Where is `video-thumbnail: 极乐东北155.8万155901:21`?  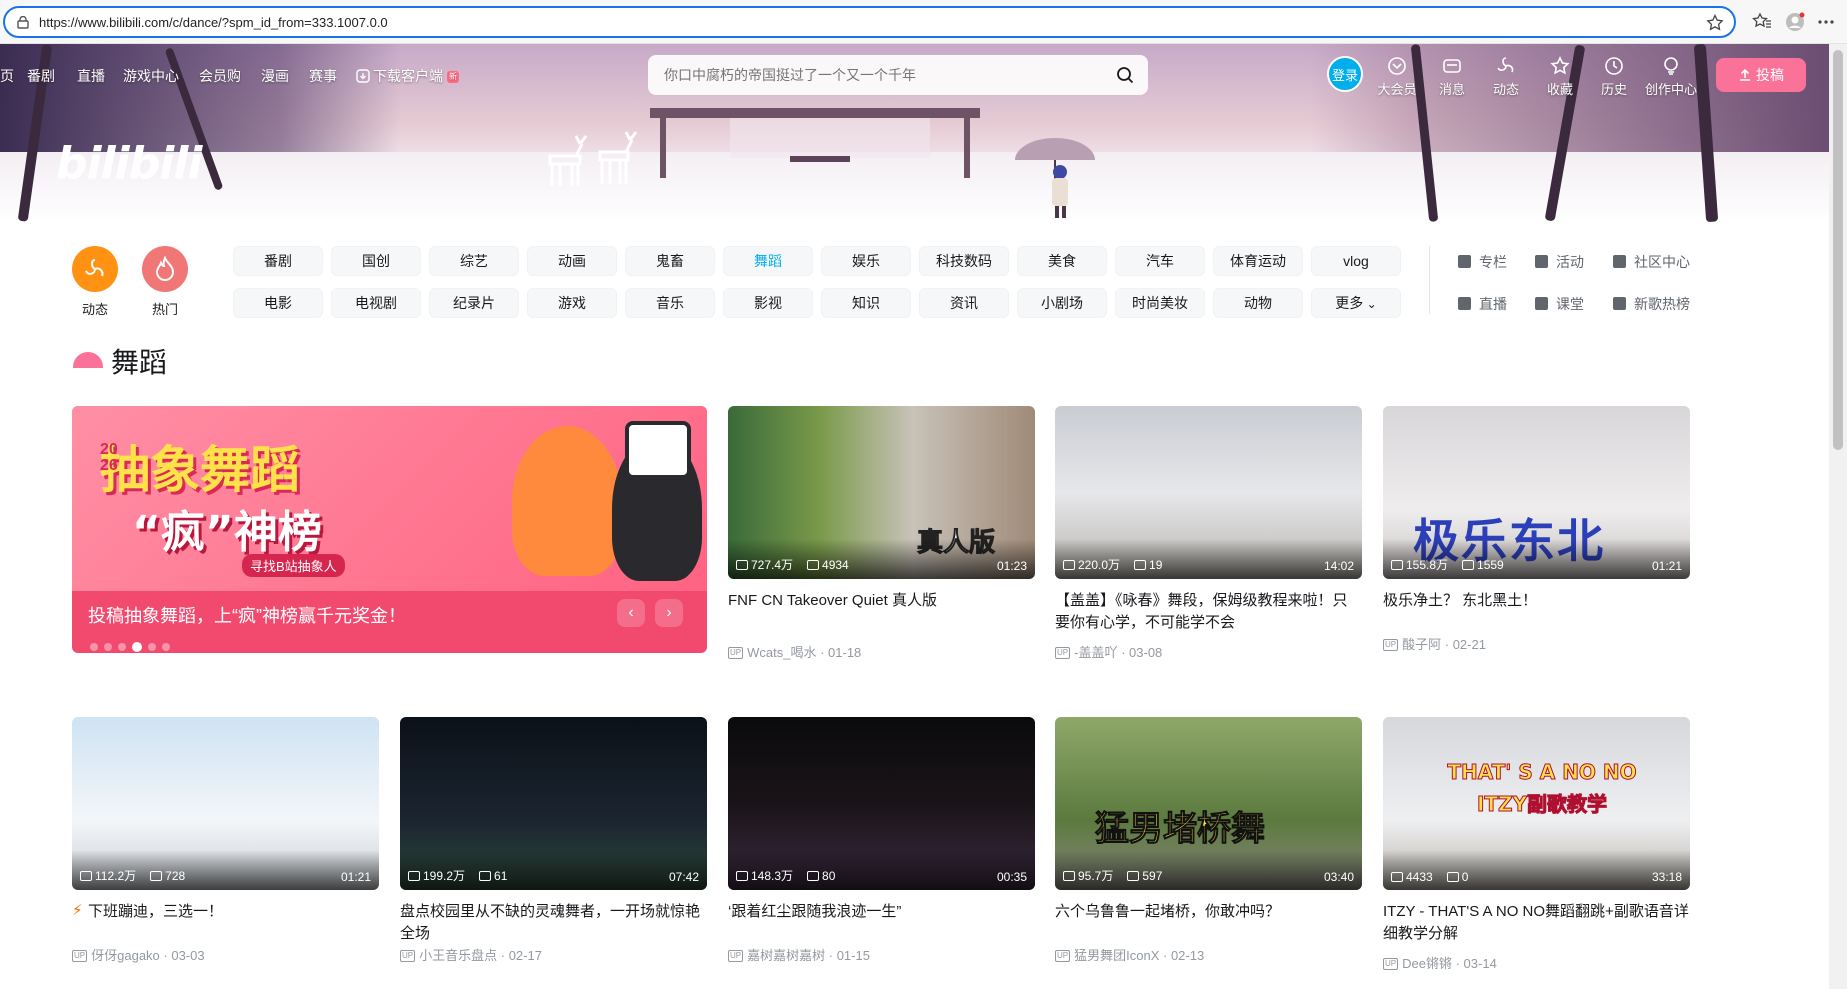
video-thumbnail: 极乐东北155.8万155901:21 is located at coordinates (1536, 492).